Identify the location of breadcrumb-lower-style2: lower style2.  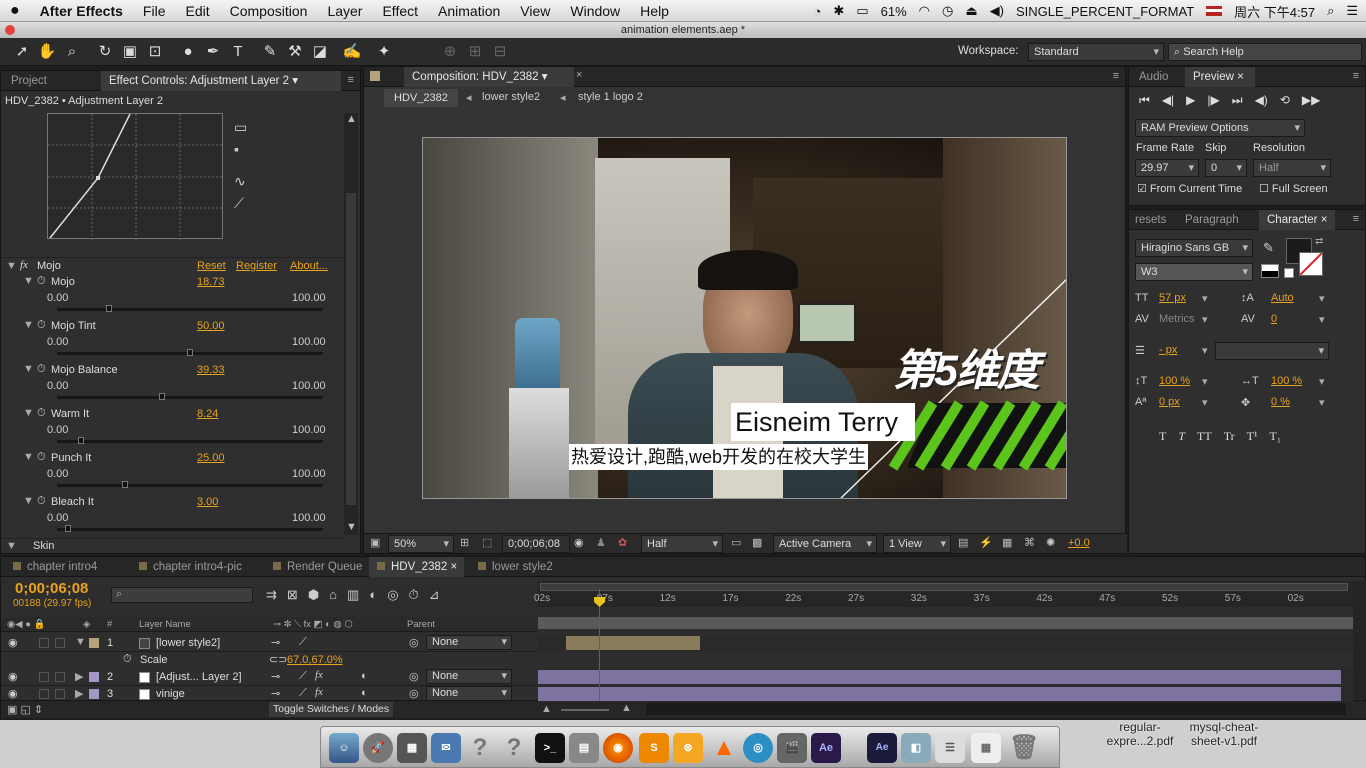
(511, 97).